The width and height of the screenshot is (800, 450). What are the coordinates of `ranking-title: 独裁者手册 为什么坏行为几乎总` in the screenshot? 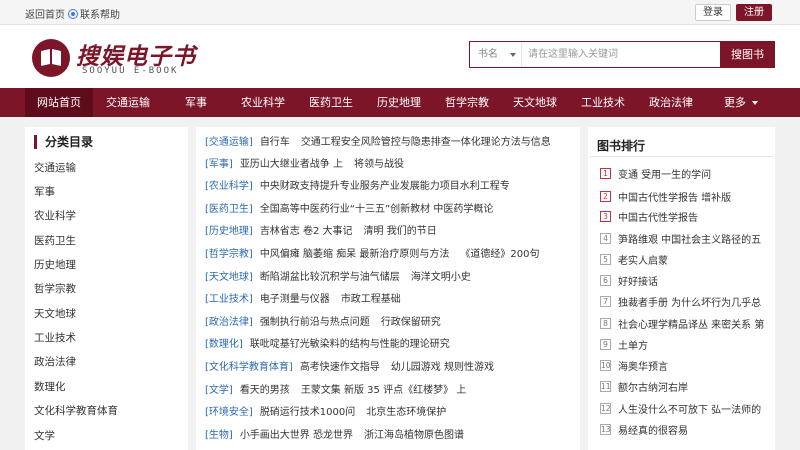 It's located at (690, 303).